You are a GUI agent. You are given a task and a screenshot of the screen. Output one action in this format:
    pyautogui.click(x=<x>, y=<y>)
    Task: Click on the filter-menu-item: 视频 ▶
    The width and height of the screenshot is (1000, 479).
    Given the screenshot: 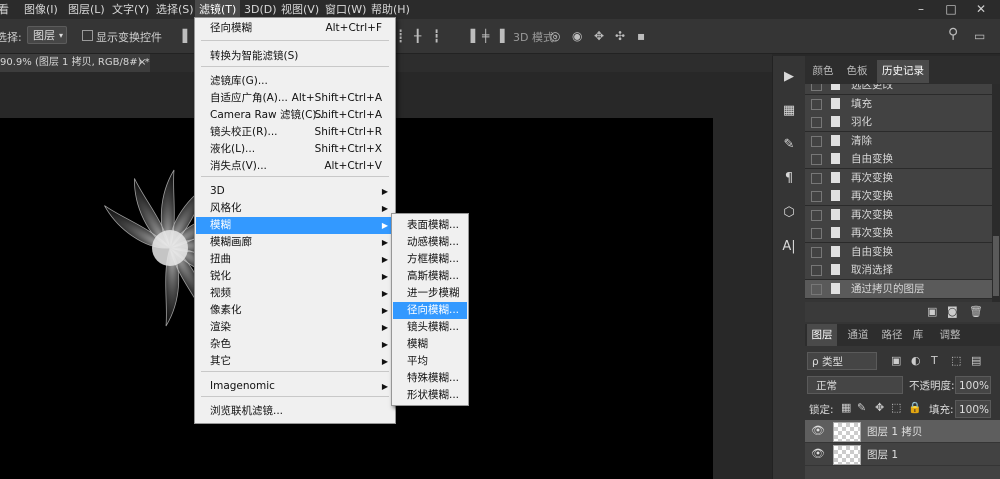 What is the action you would take?
    pyautogui.click(x=295, y=293)
    